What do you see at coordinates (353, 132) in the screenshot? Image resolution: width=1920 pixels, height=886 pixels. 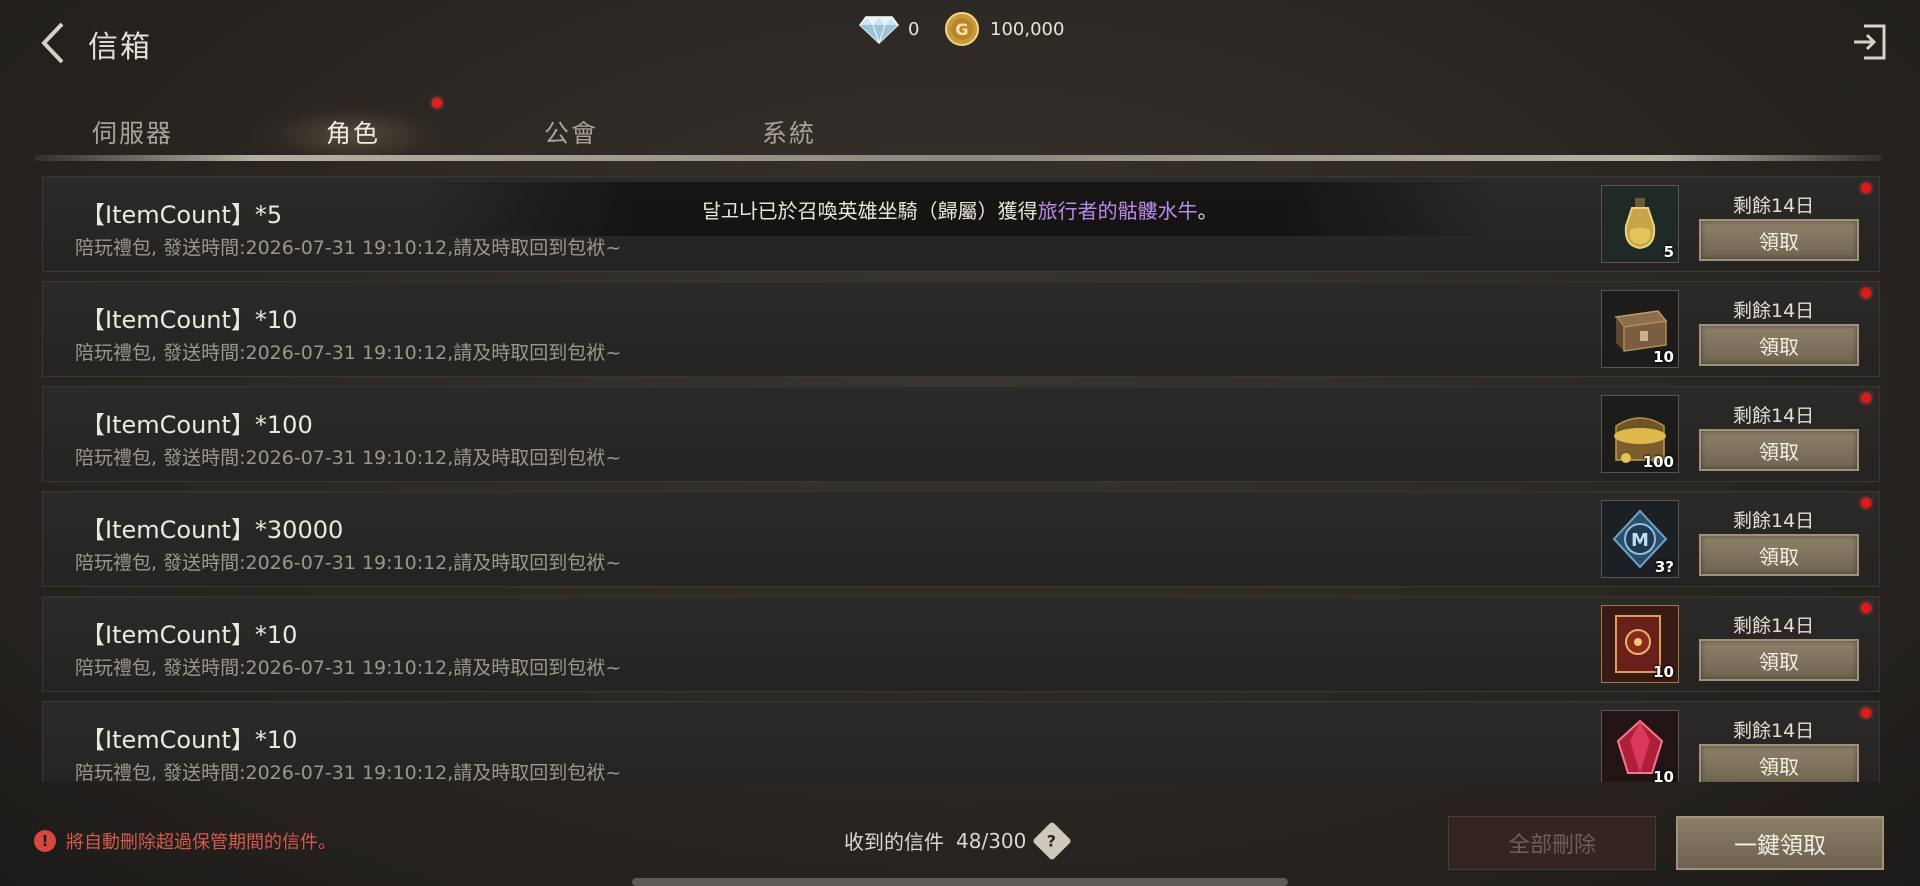 I see `tab-character: 角色` at bounding box center [353, 132].